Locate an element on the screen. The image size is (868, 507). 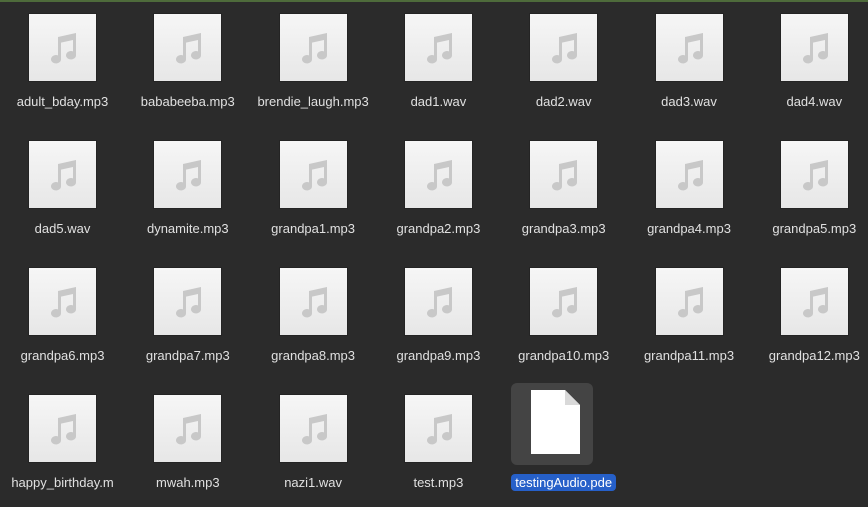
file-name-text: testingAudio.pde is located at coordinates (564, 482).